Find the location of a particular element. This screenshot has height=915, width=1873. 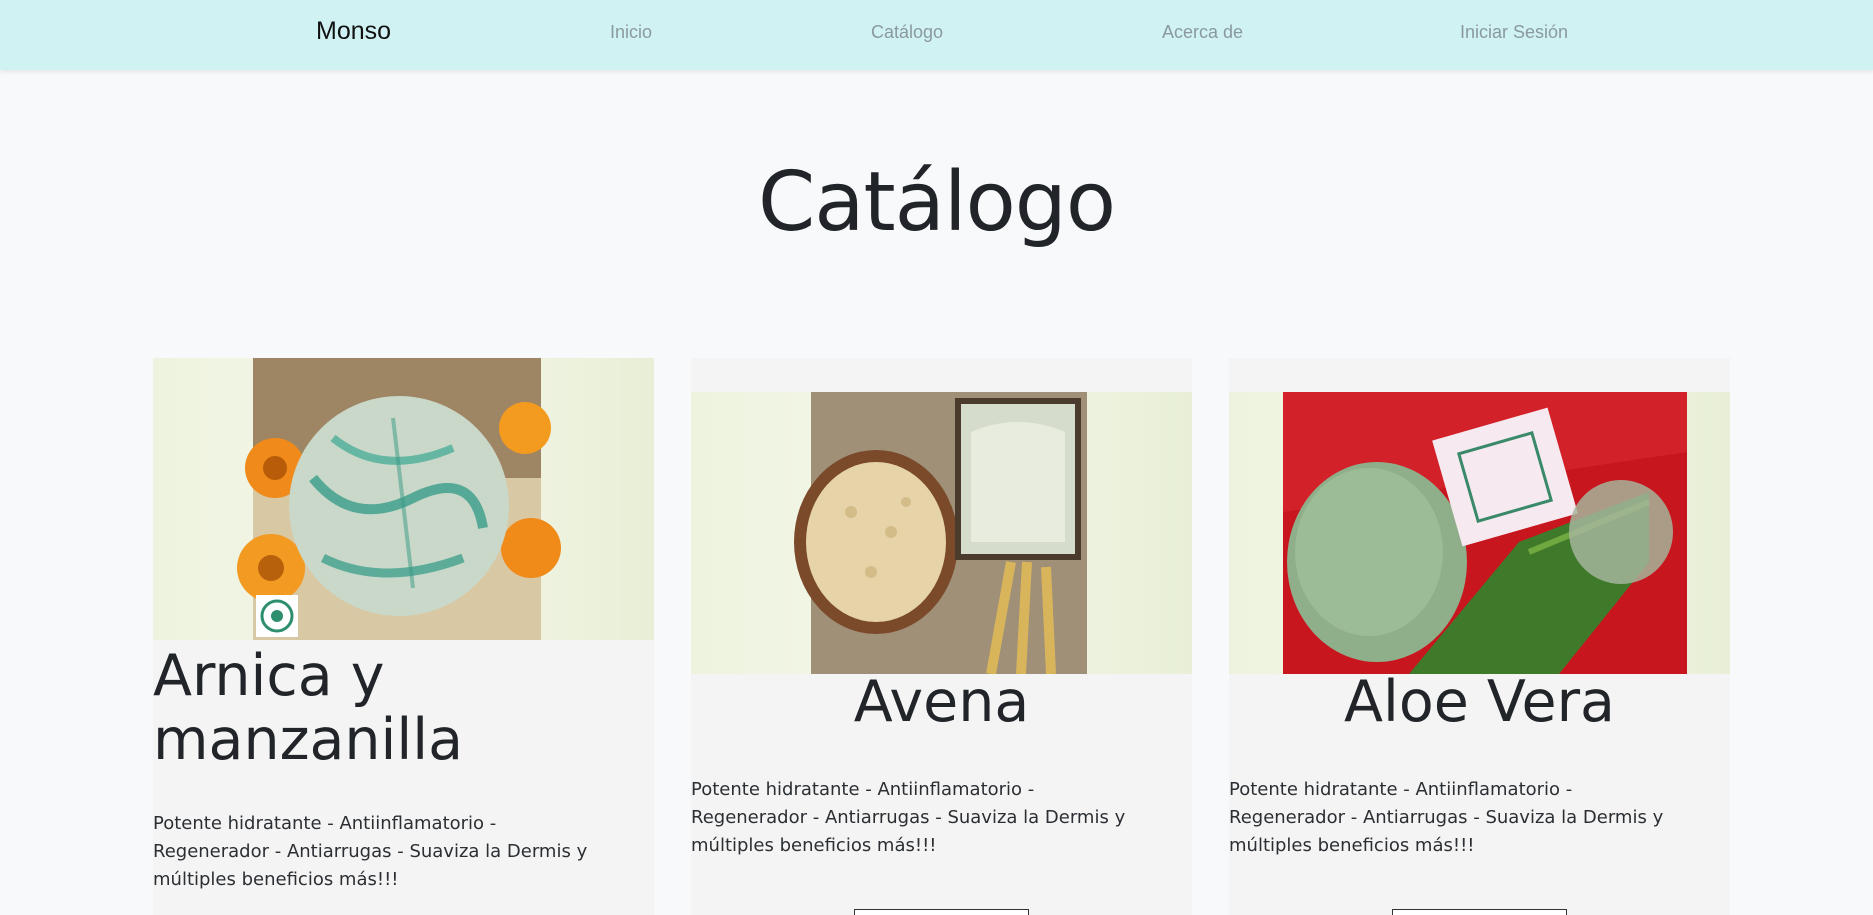

nav-link-catalogo: Catálogo is located at coordinates (907, 32).